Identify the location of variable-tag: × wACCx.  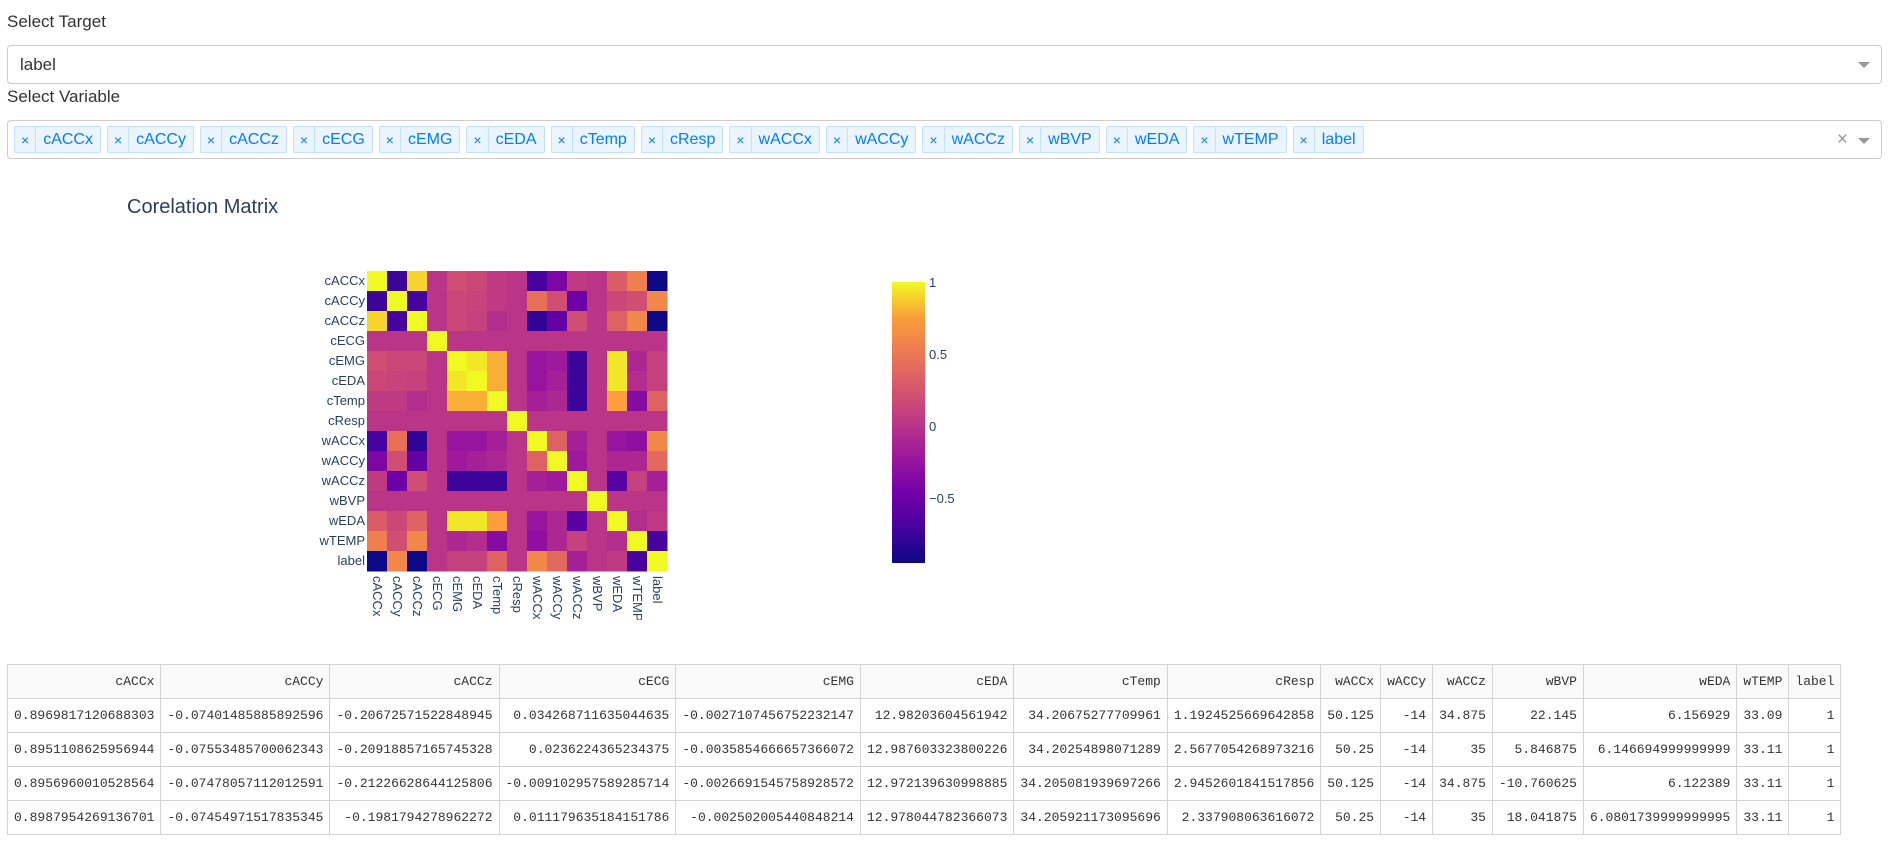
(774, 139).